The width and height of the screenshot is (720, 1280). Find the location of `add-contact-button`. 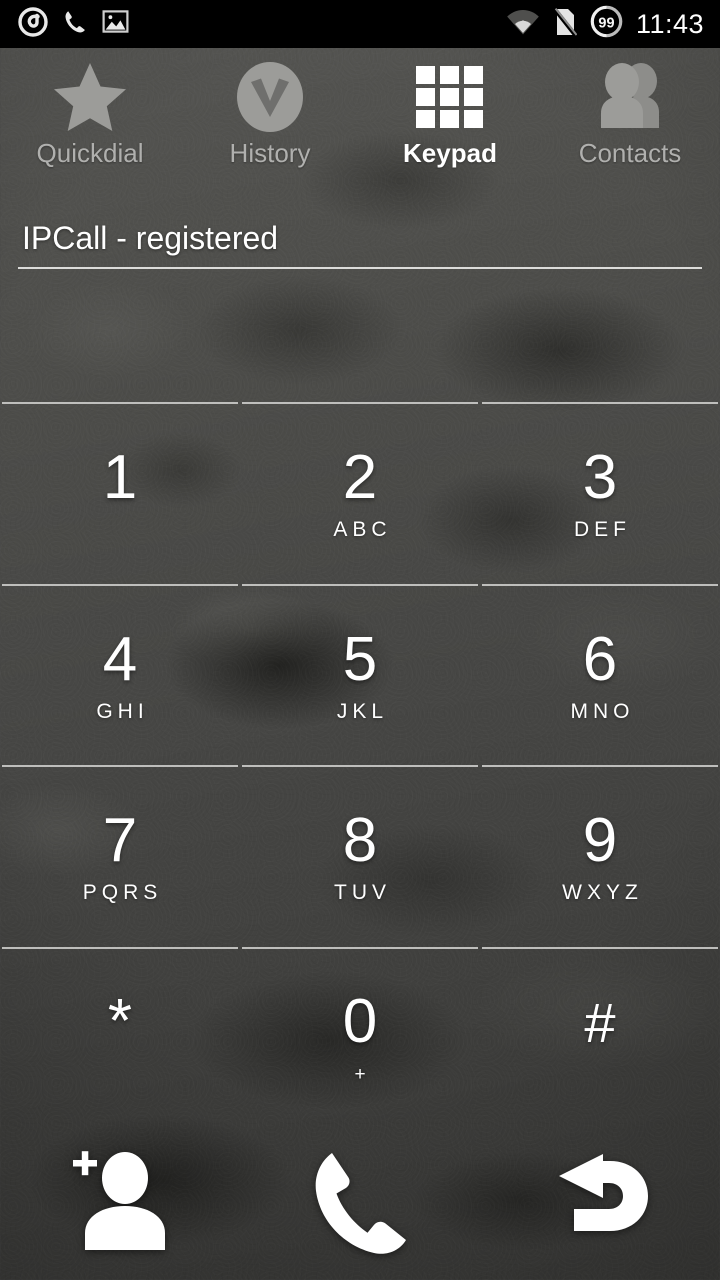

add-contact-button is located at coordinates (120, 1205).